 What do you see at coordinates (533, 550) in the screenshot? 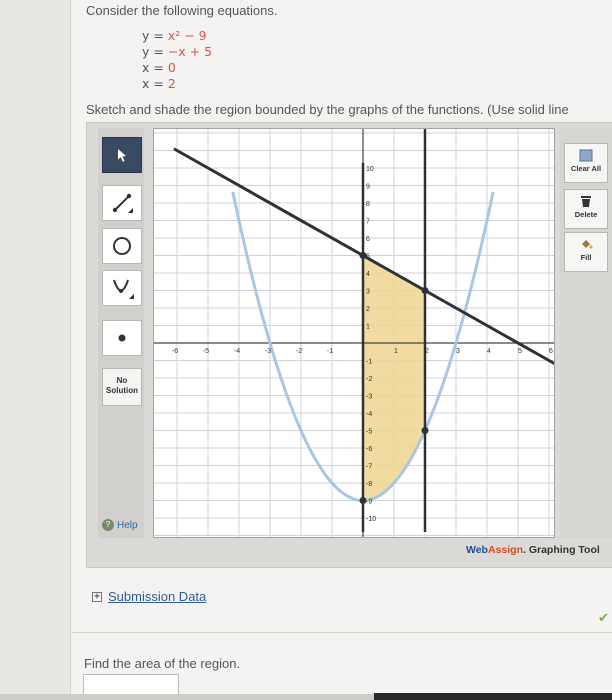
I see `webassign-brand: WebAssign. Graphing Tool` at bounding box center [533, 550].